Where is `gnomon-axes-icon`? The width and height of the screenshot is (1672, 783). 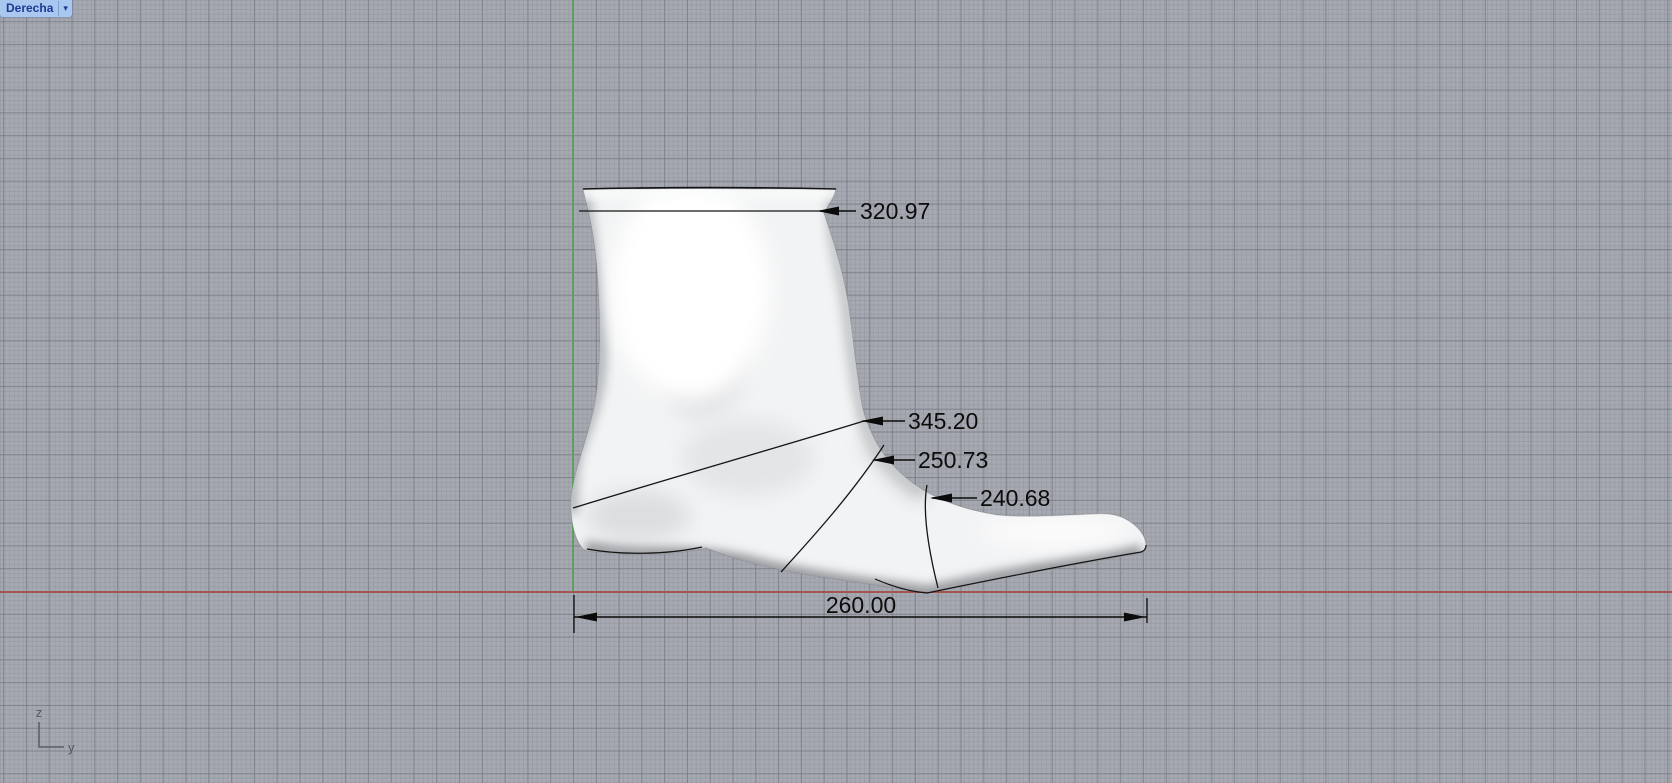
gnomon-axes-icon is located at coordinates (51, 735).